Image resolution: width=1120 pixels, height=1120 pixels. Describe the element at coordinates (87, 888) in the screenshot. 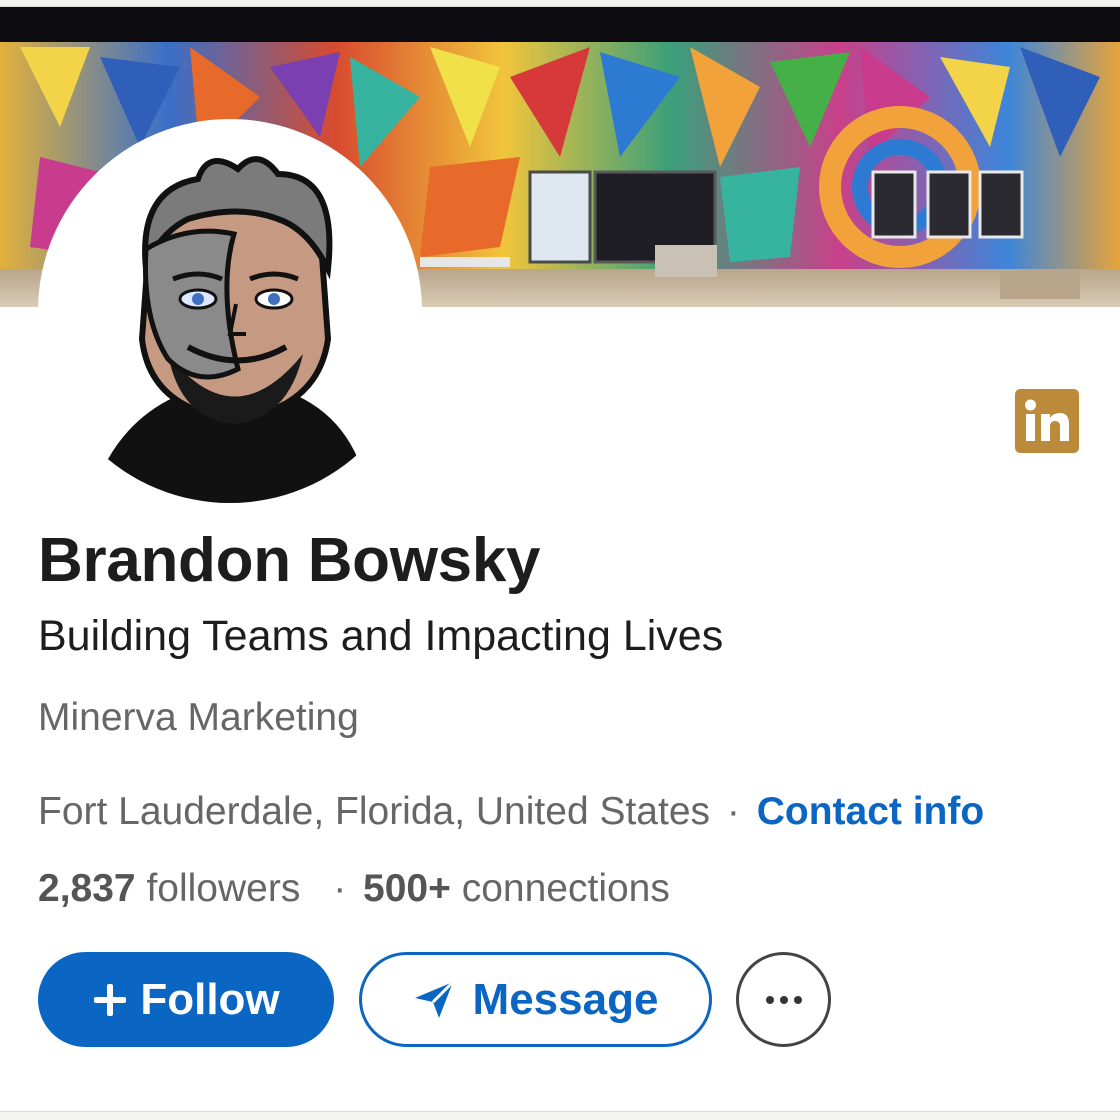

I see `followers-count: 2,837` at that location.